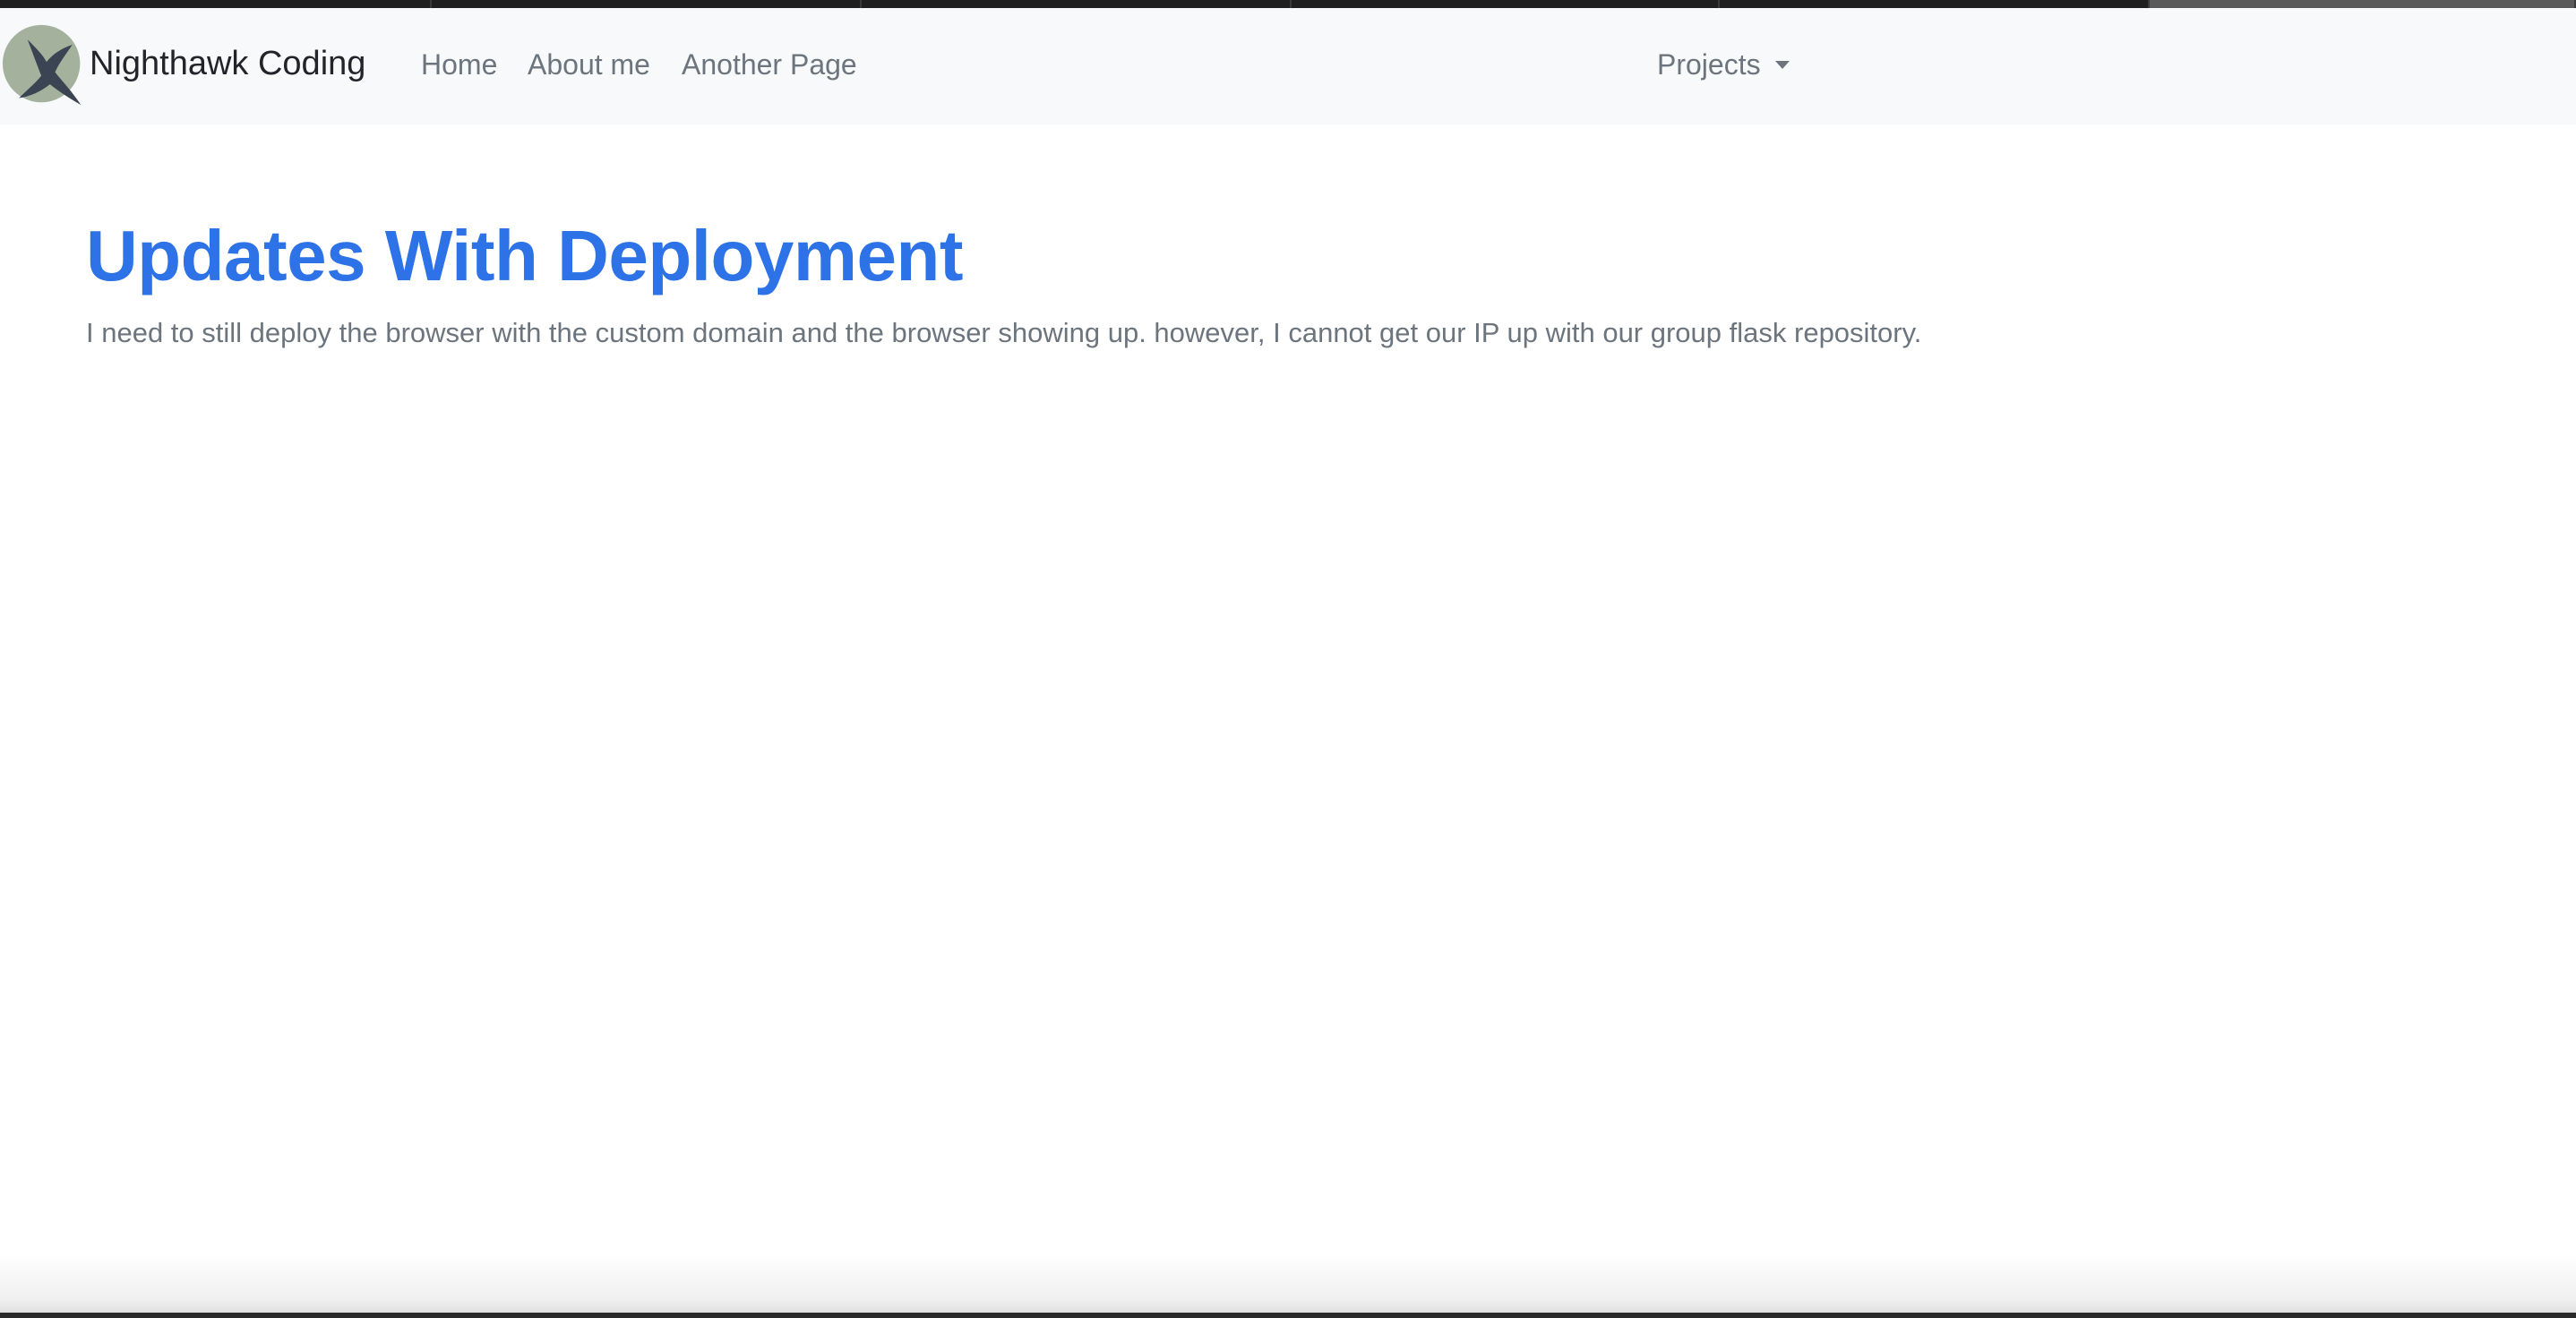  I want to click on brand-link: Nighthawk Coding, so click(227, 64).